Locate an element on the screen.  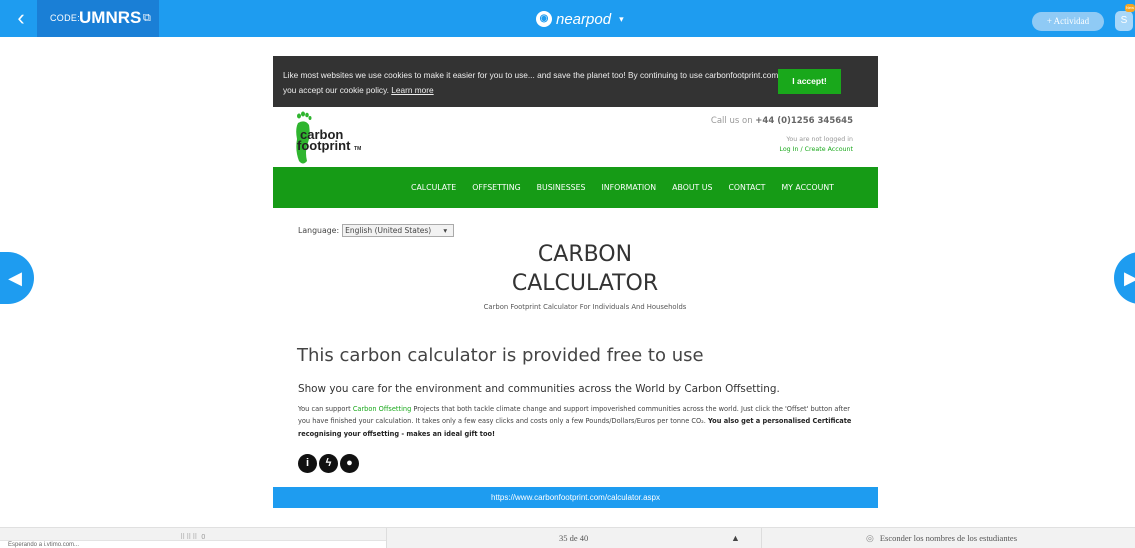
previous-slide-button: ◀ is located at coordinates (17, 278).